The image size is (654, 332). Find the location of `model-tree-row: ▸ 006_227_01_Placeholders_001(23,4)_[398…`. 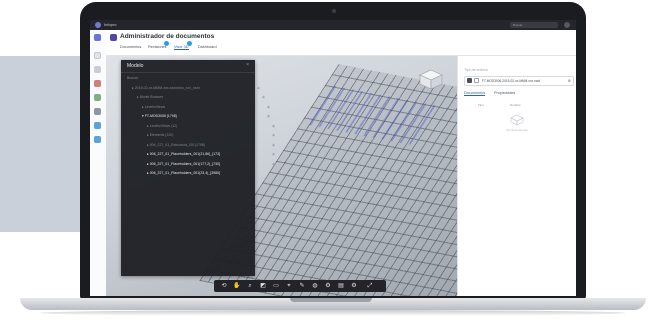

model-tree-row: ▸ 006_227_01_Placeholders_001(23,4)_[398… is located at coordinates (201, 173).